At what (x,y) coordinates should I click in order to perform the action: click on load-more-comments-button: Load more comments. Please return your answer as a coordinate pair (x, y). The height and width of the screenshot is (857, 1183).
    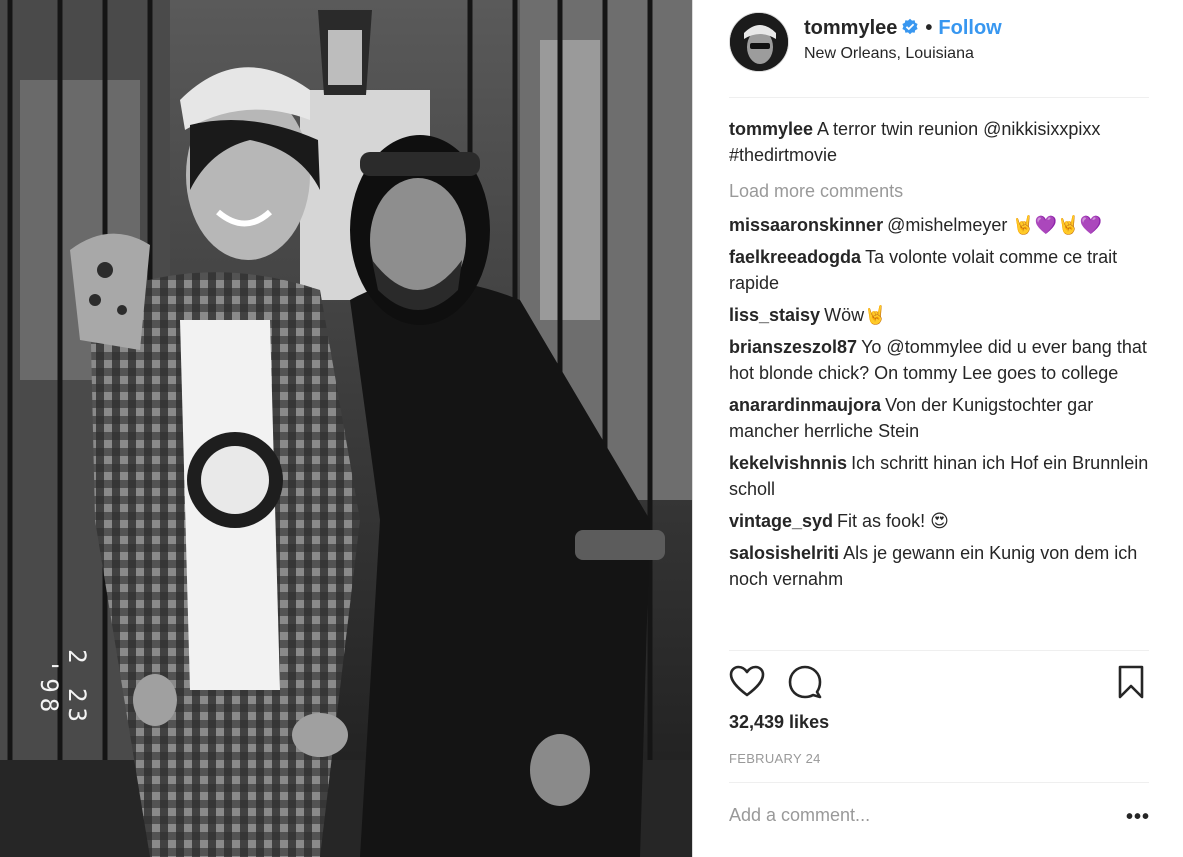
    Looking at the image, I should click on (941, 191).